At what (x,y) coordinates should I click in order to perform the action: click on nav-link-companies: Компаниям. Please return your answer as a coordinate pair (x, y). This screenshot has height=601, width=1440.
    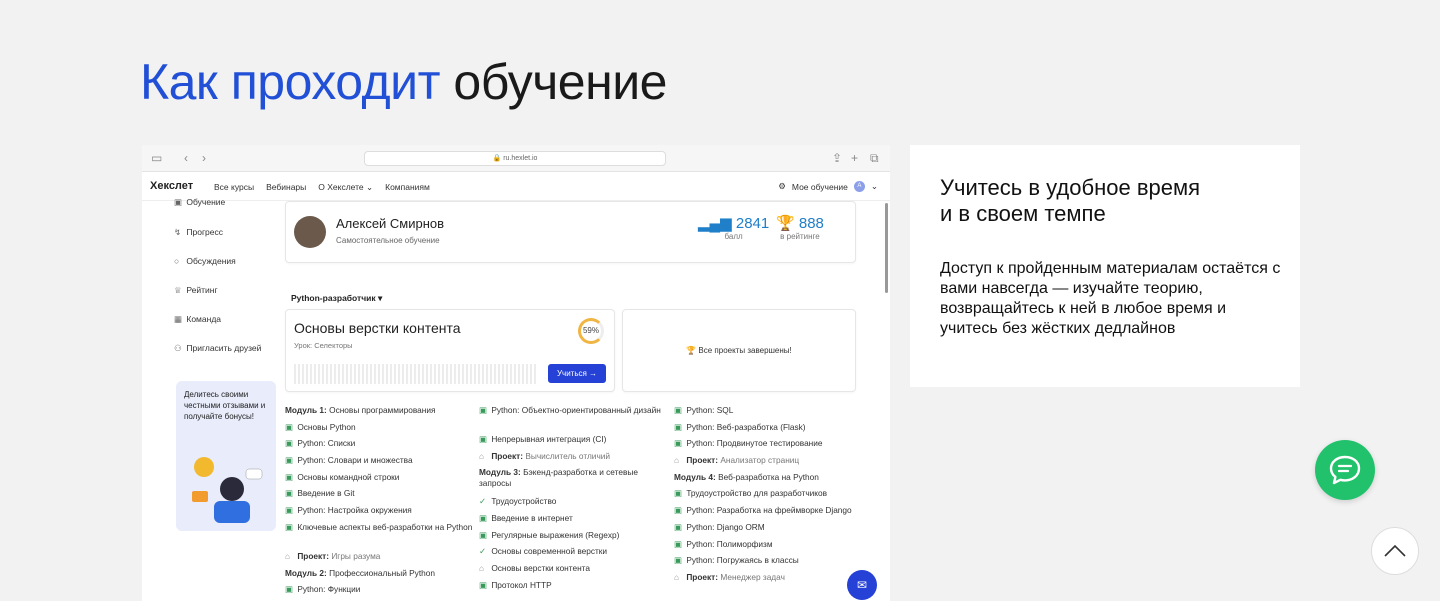
    Looking at the image, I should click on (407, 187).